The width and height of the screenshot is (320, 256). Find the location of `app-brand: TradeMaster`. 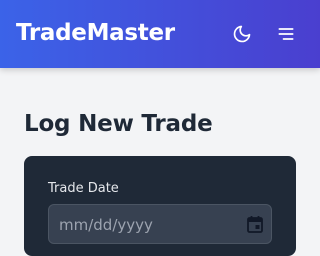

app-brand: TradeMaster is located at coordinates (95, 33).